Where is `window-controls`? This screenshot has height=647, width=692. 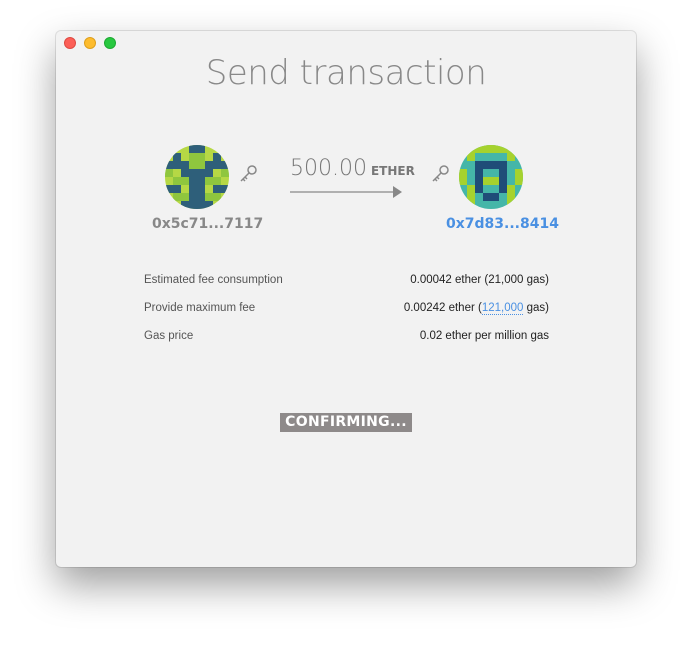
window-controls is located at coordinates (90, 43).